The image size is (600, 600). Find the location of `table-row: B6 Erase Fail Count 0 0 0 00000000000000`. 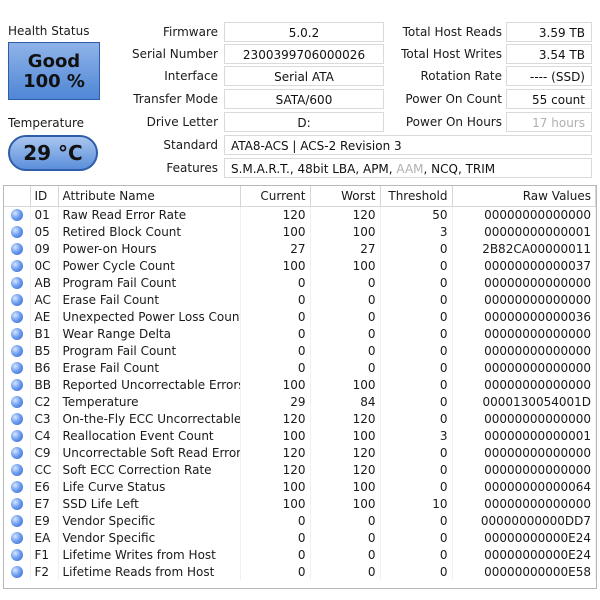

table-row: B6 Erase Fail Count 0 0 0 00000000000000 is located at coordinates (300, 367).